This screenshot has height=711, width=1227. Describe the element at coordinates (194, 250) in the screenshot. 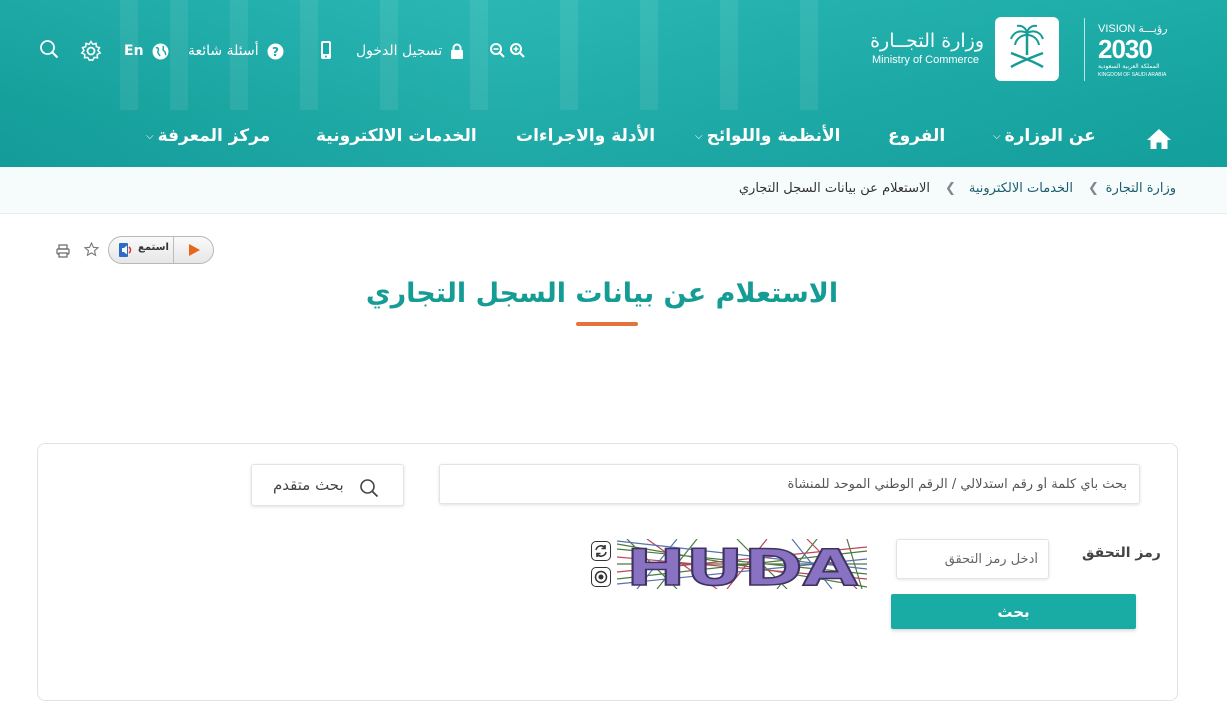

I see `play-icon` at that location.